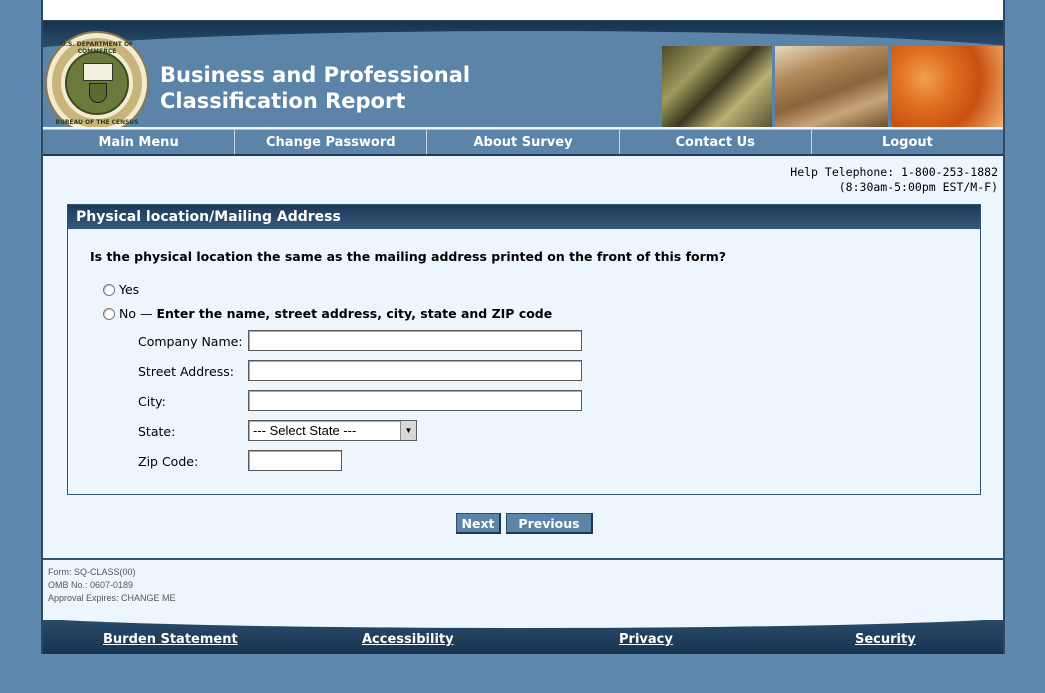 The height and width of the screenshot is (693, 1045). I want to click on photo-boxes, so click(831, 86).